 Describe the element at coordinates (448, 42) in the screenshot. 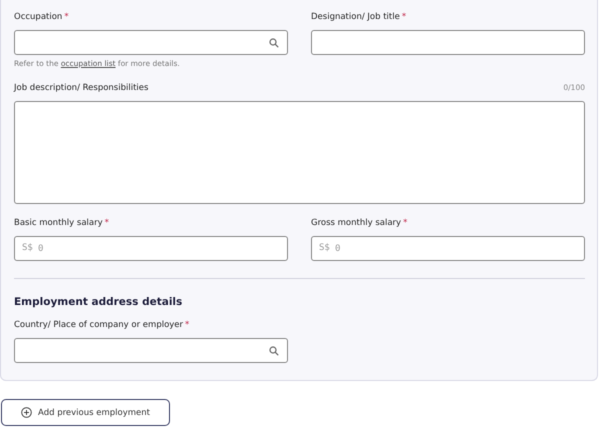

I see `input-field` at that location.